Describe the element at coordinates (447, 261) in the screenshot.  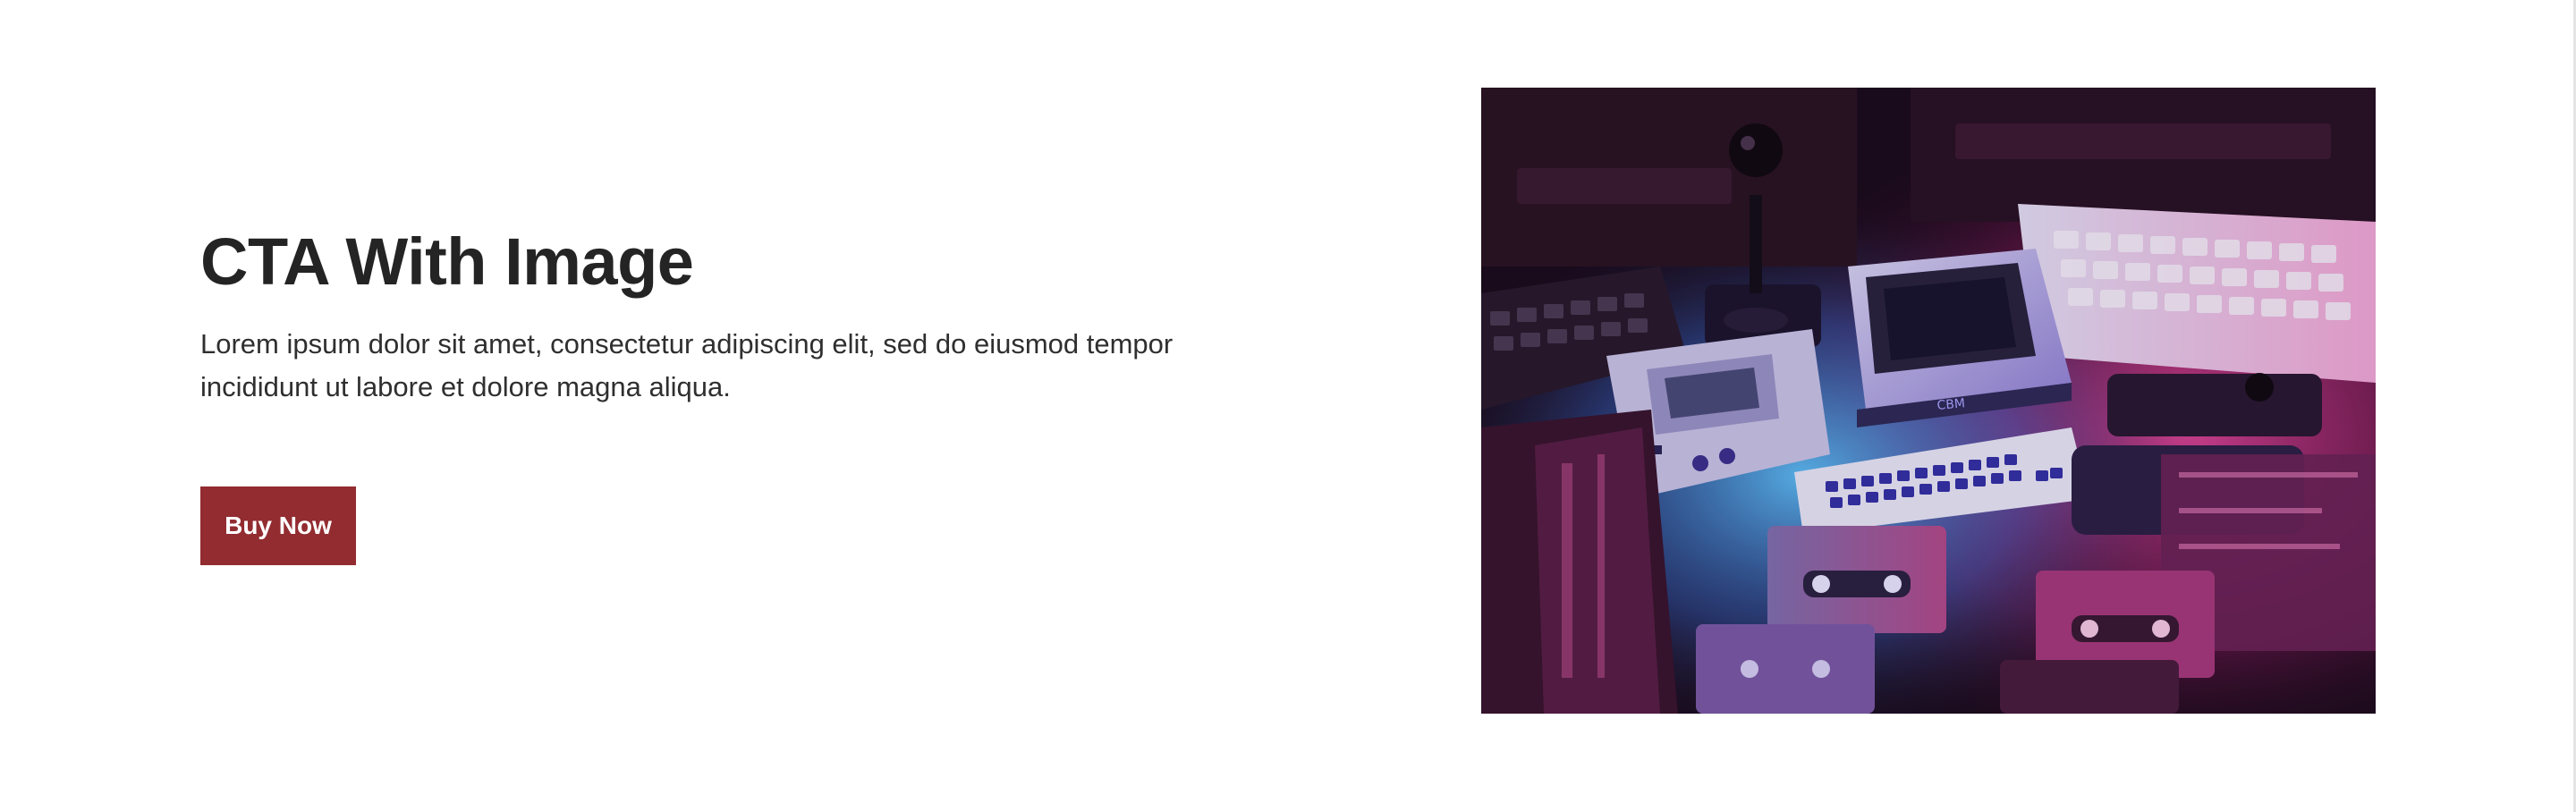
I see `cta-heading: CTA With Image` at that location.